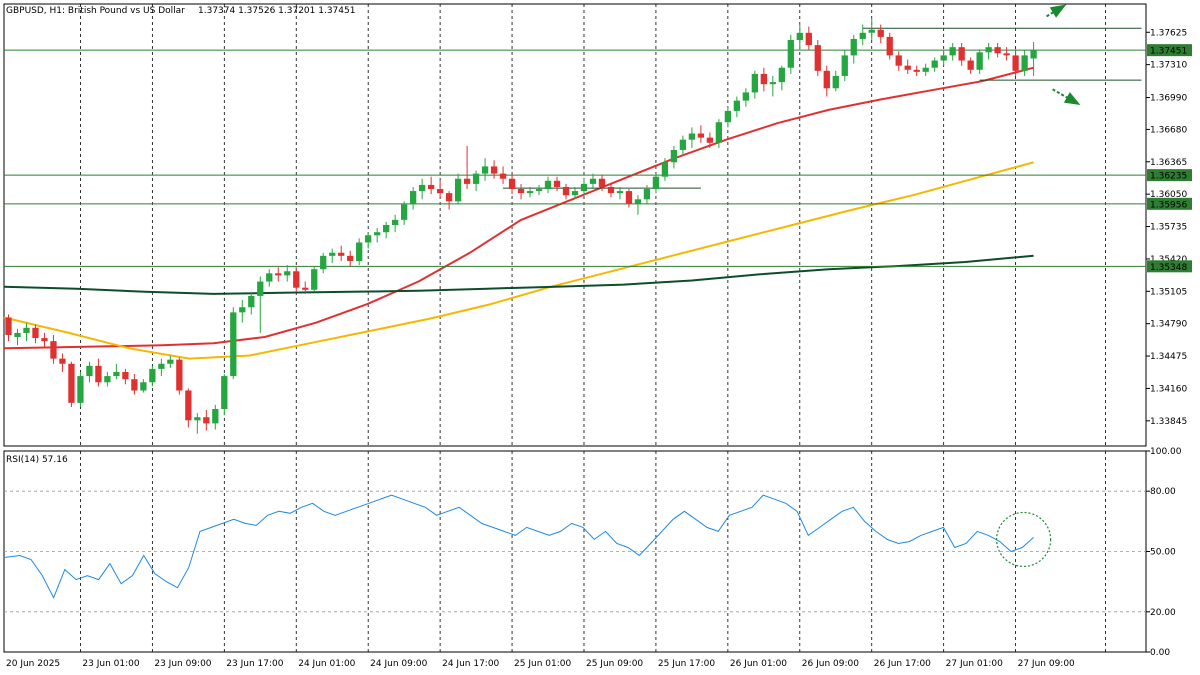 Image resolution: width=1200 pixels, height=675 pixels. I want to click on price-level-tag-label: 1.35956, so click(1168, 205).